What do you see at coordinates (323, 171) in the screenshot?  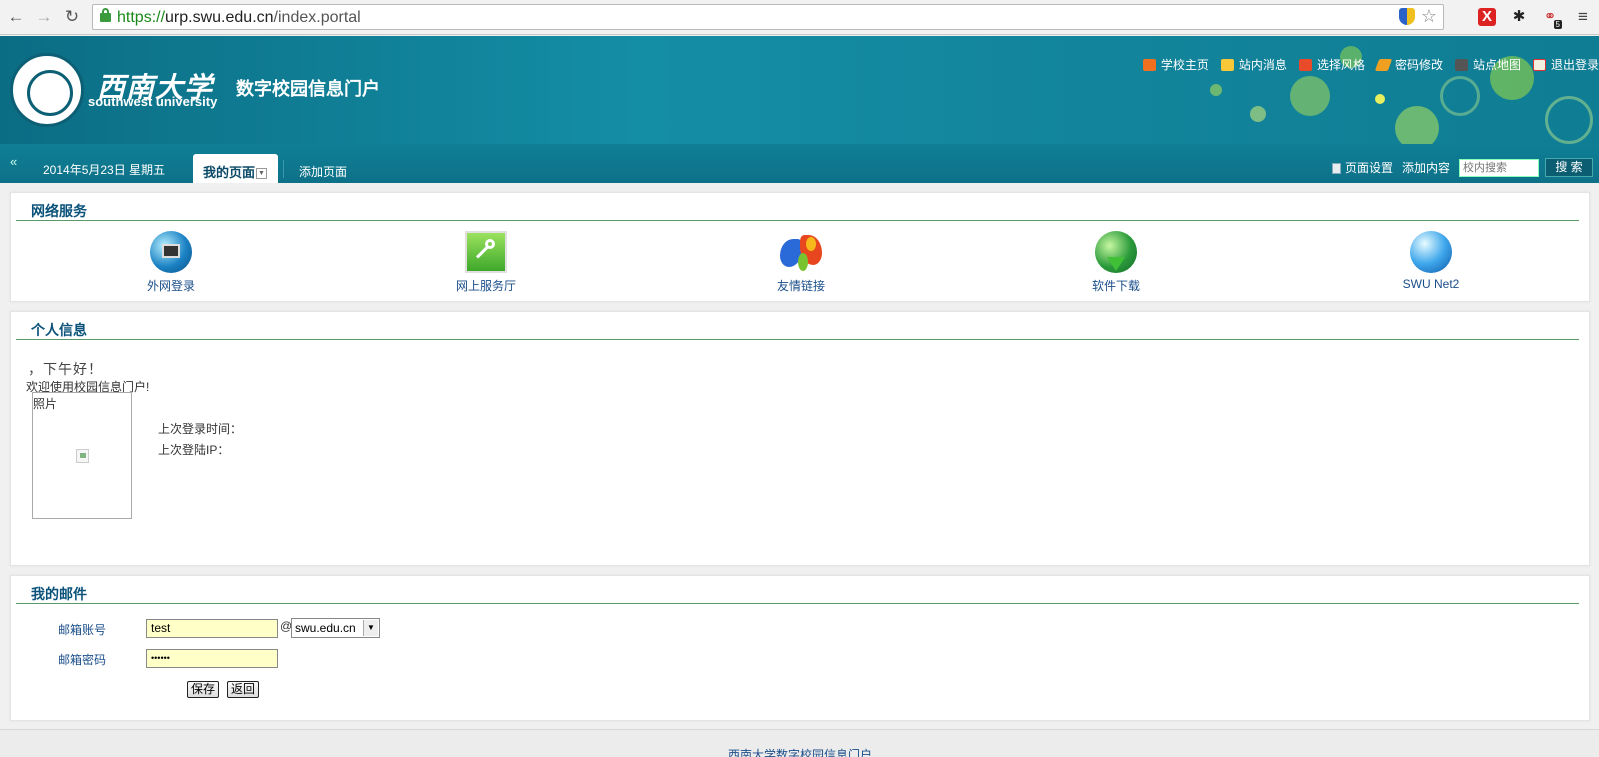 I see `tab-add-page: 添加页面` at bounding box center [323, 171].